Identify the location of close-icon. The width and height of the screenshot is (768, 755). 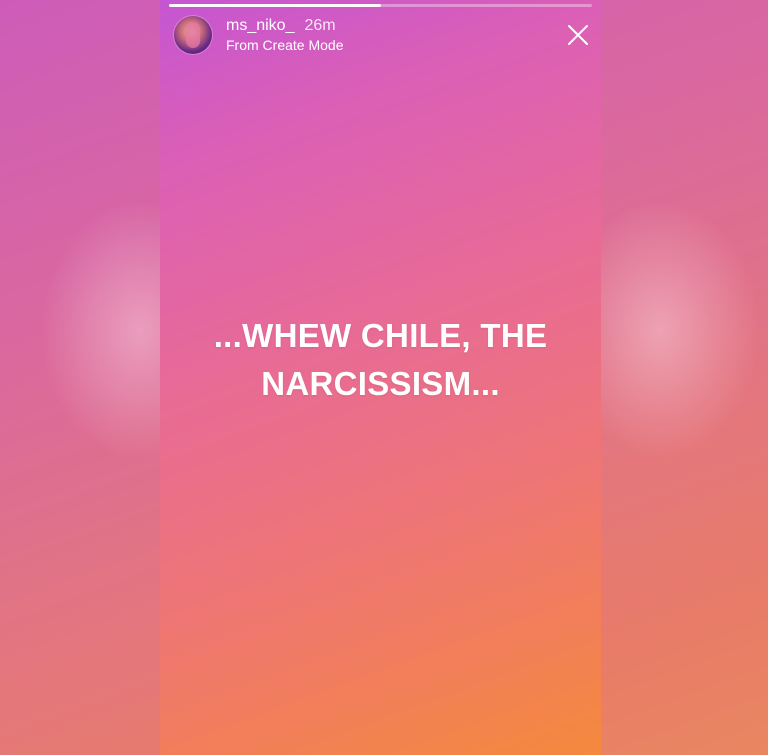
(578, 35).